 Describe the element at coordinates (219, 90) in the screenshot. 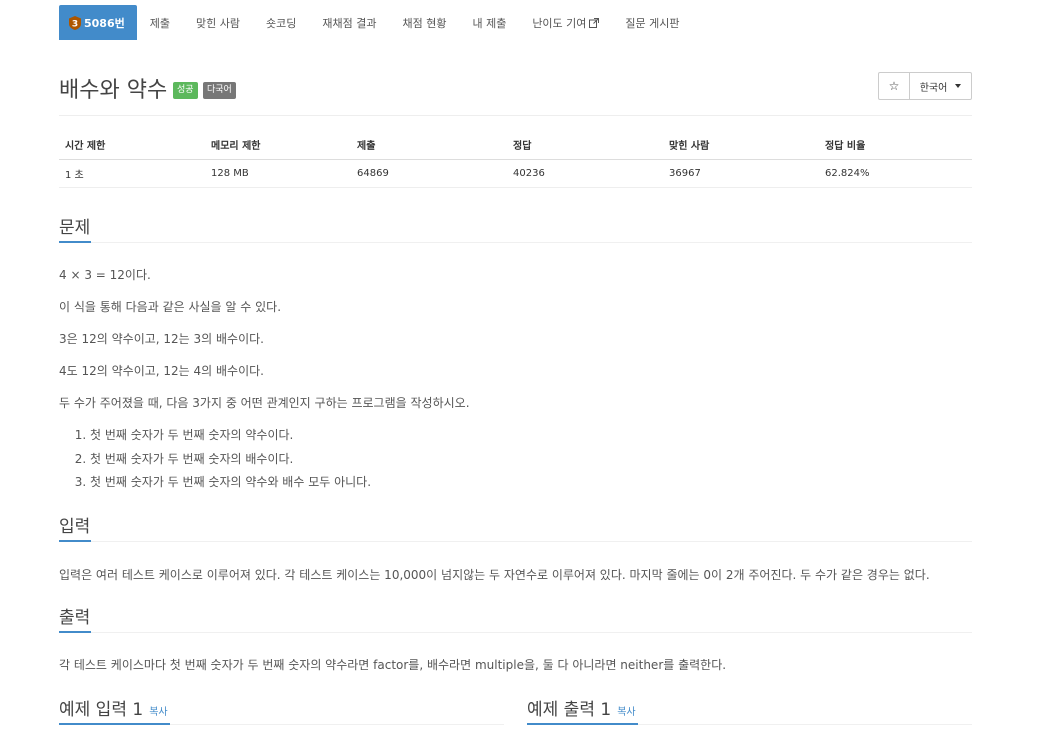

I see `status-badge-multilang: 다국어` at that location.